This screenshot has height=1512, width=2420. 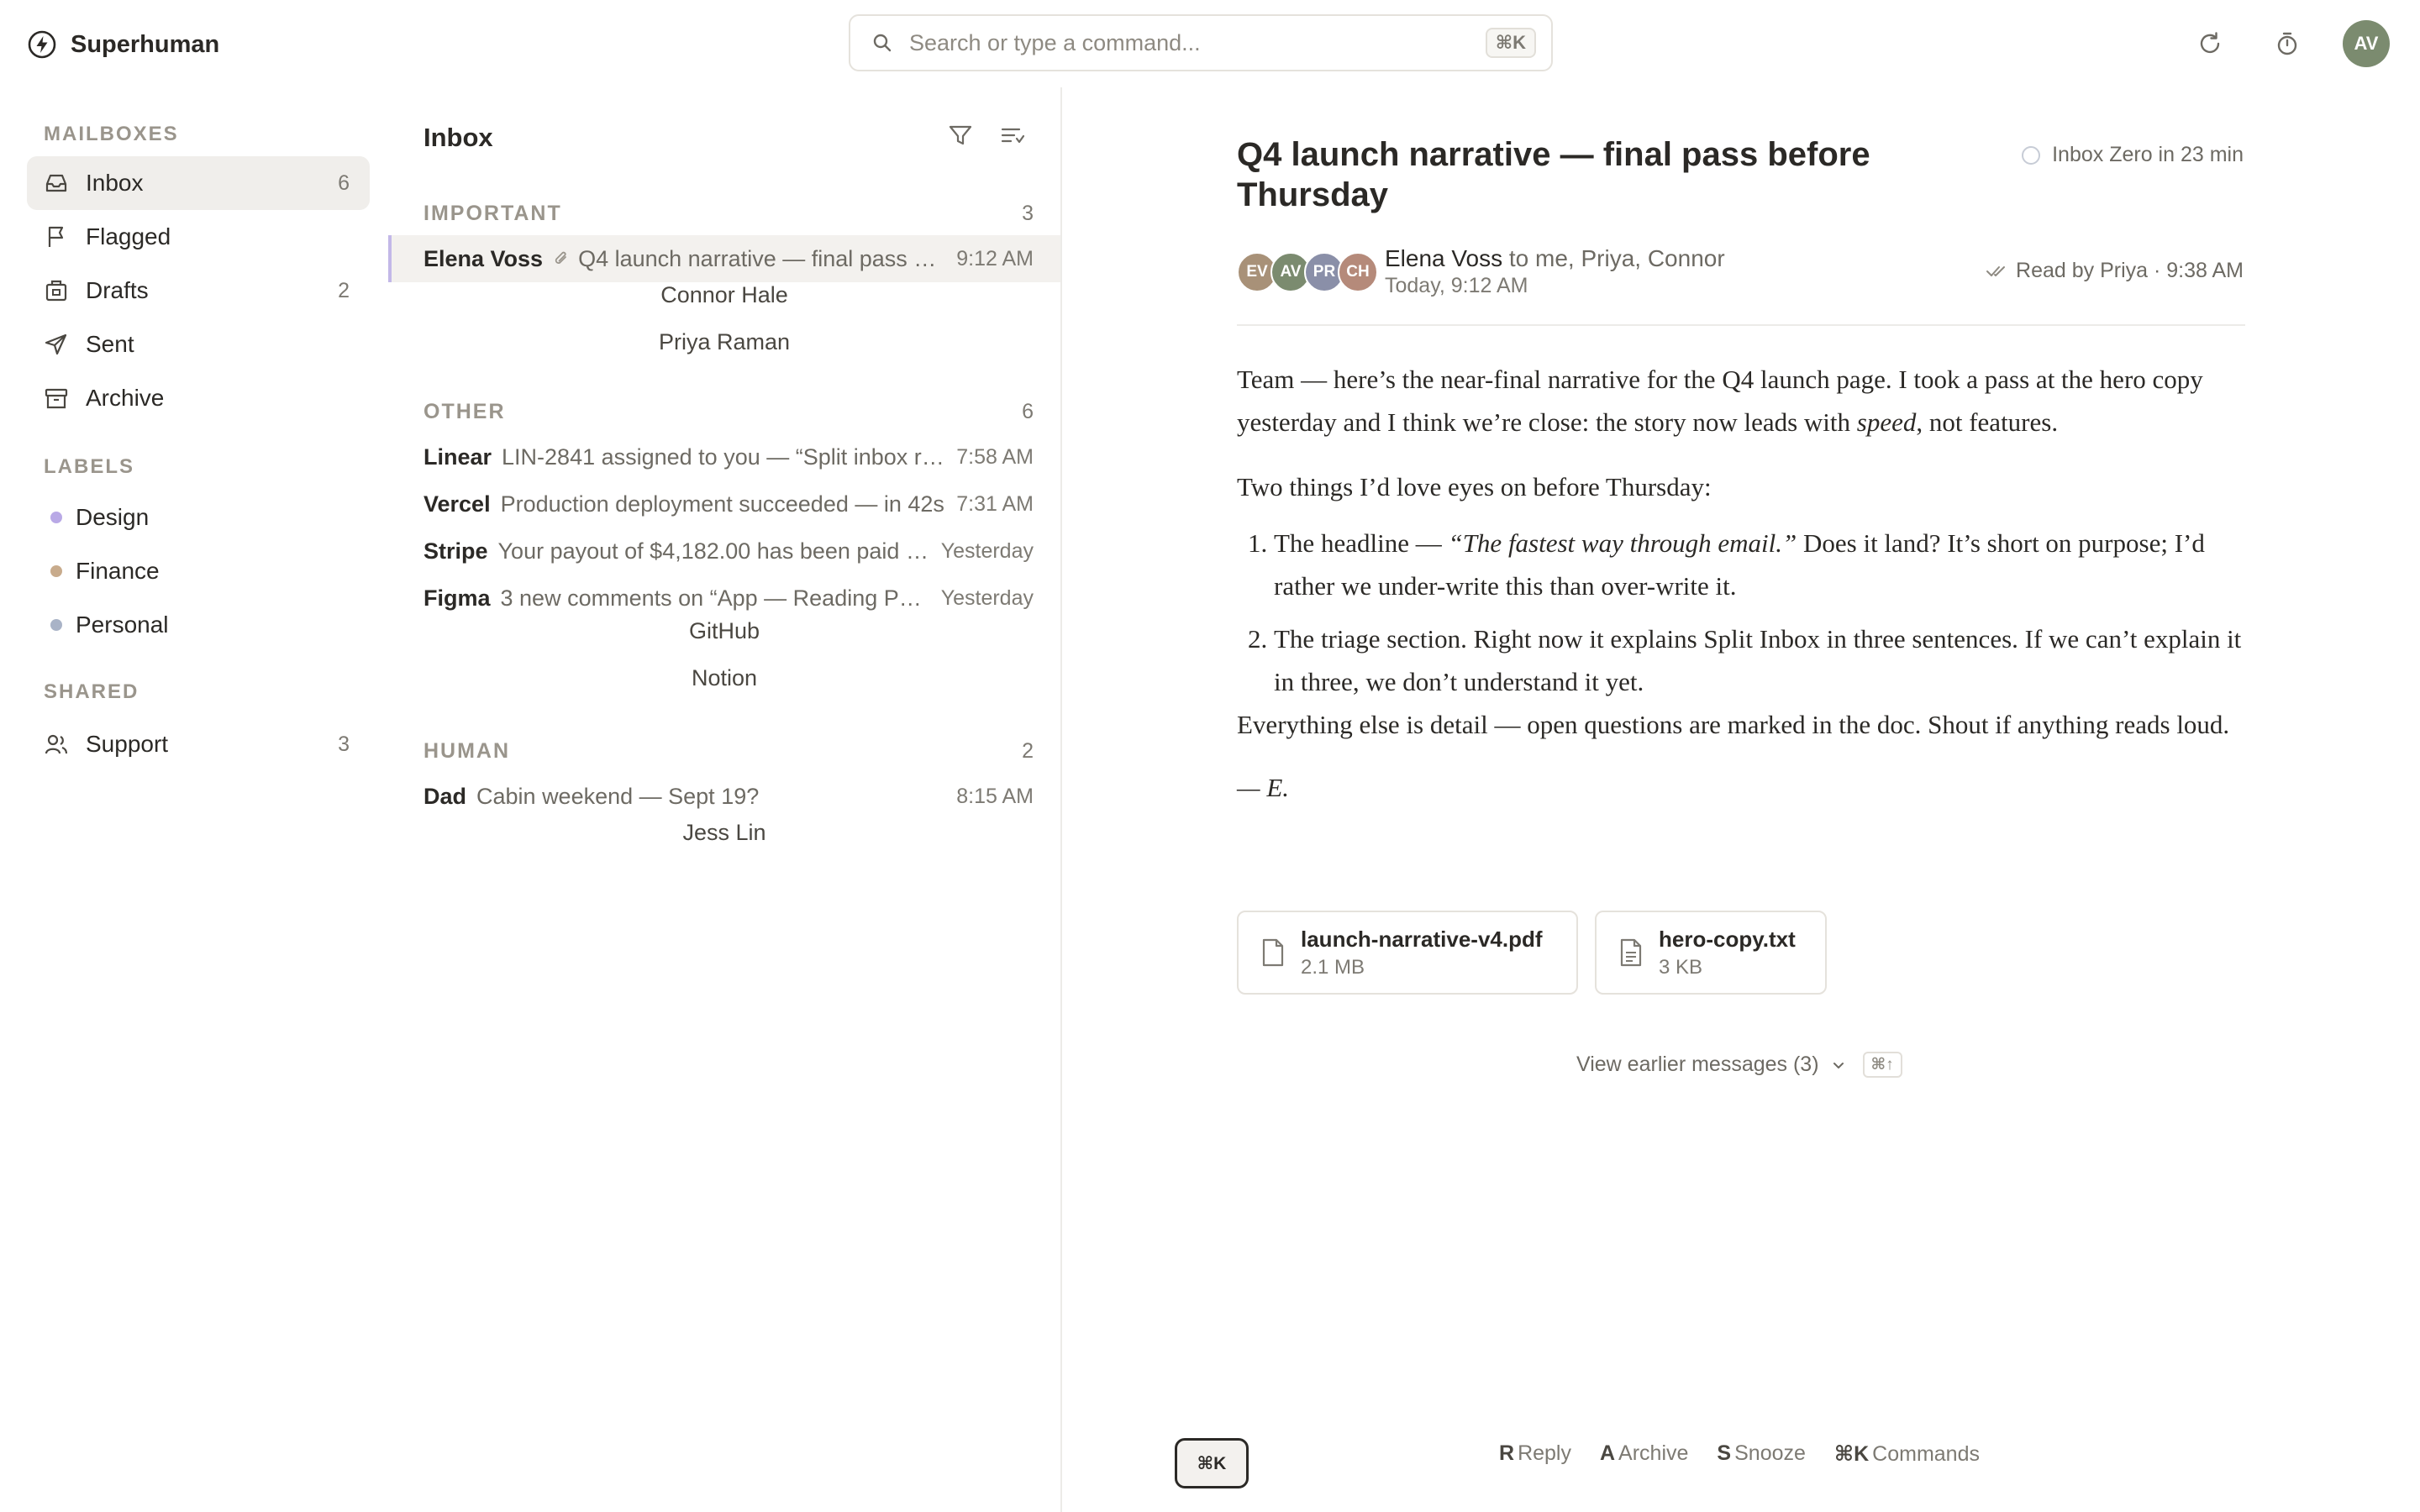 What do you see at coordinates (42, 44) in the screenshot?
I see `bolt-logo-icon` at bounding box center [42, 44].